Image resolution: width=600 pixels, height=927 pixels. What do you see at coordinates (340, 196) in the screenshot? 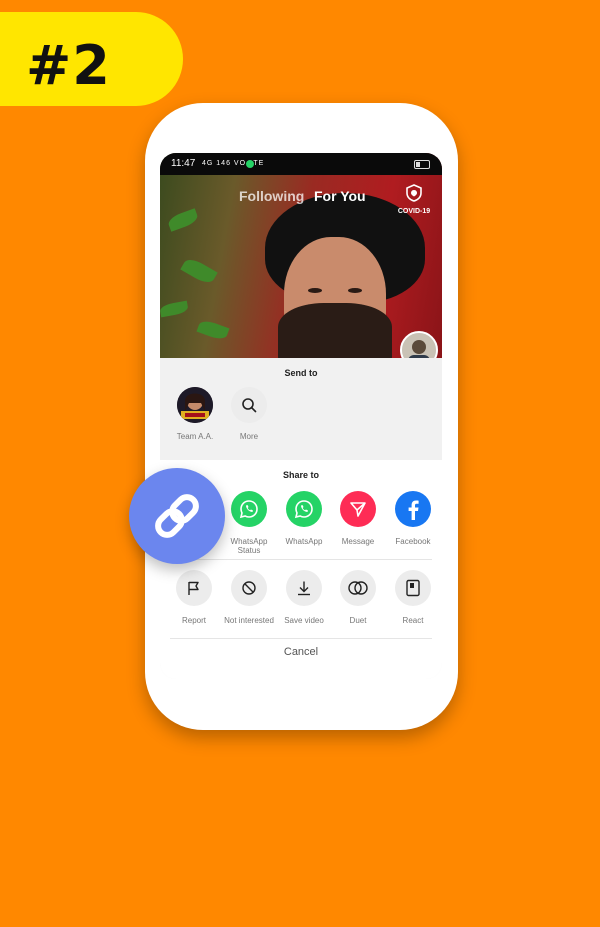
I see `tab-for-you: For You` at bounding box center [340, 196].